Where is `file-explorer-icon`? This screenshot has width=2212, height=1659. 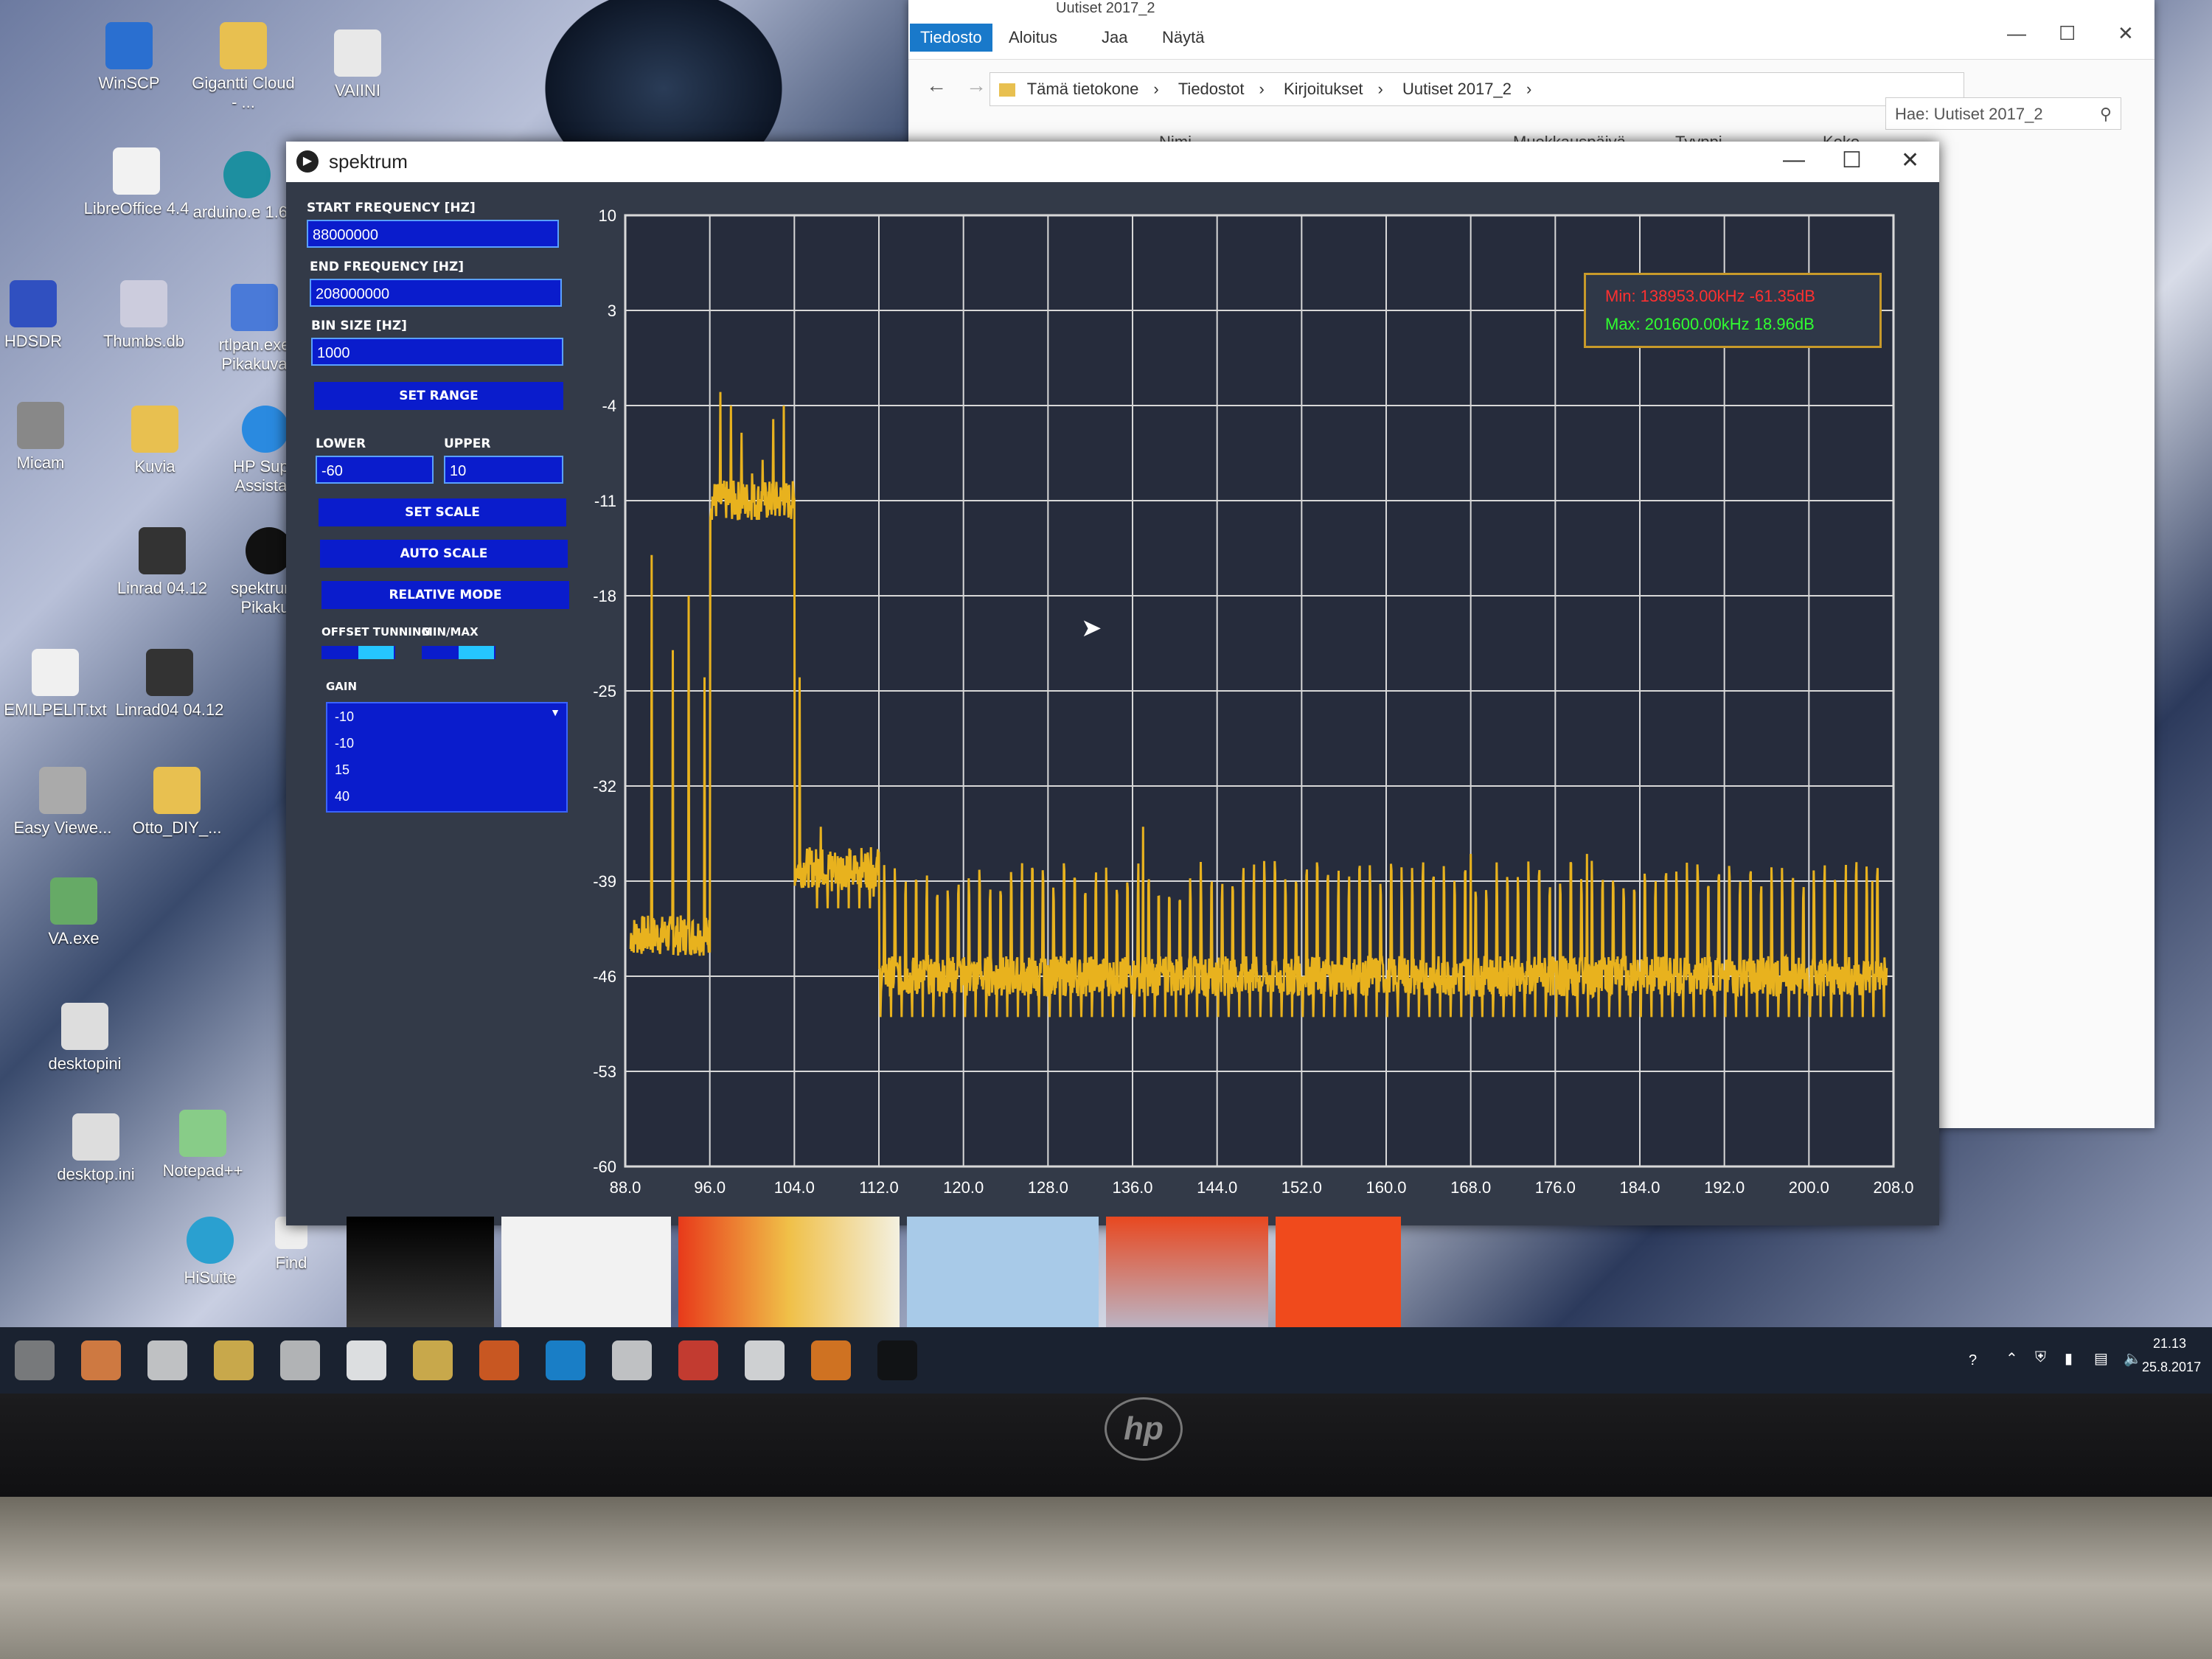 file-explorer-icon is located at coordinates (234, 1360).